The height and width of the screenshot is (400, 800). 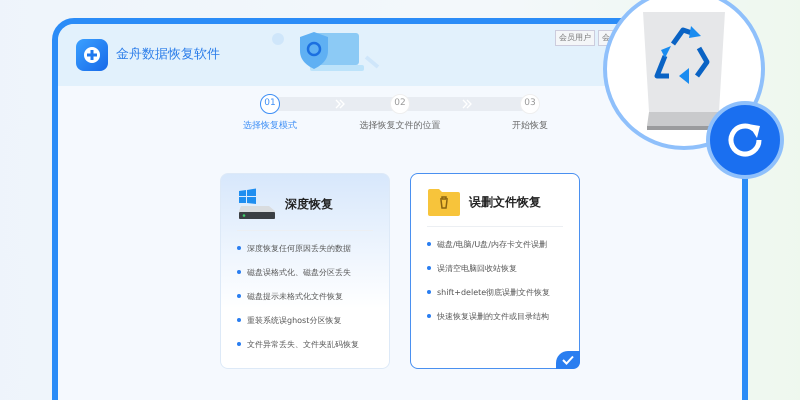 I want to click on recovery-mode-card: 深度恢复 深度恢复任何原因丢失的数据 磁盘误格式化、磁盘分区丢失 磁盘提示未格式化文件恢复 重装系统误ghost分区恢复 文件异常丢失、文件夹乱码恢复, so click(x=305, y=270).